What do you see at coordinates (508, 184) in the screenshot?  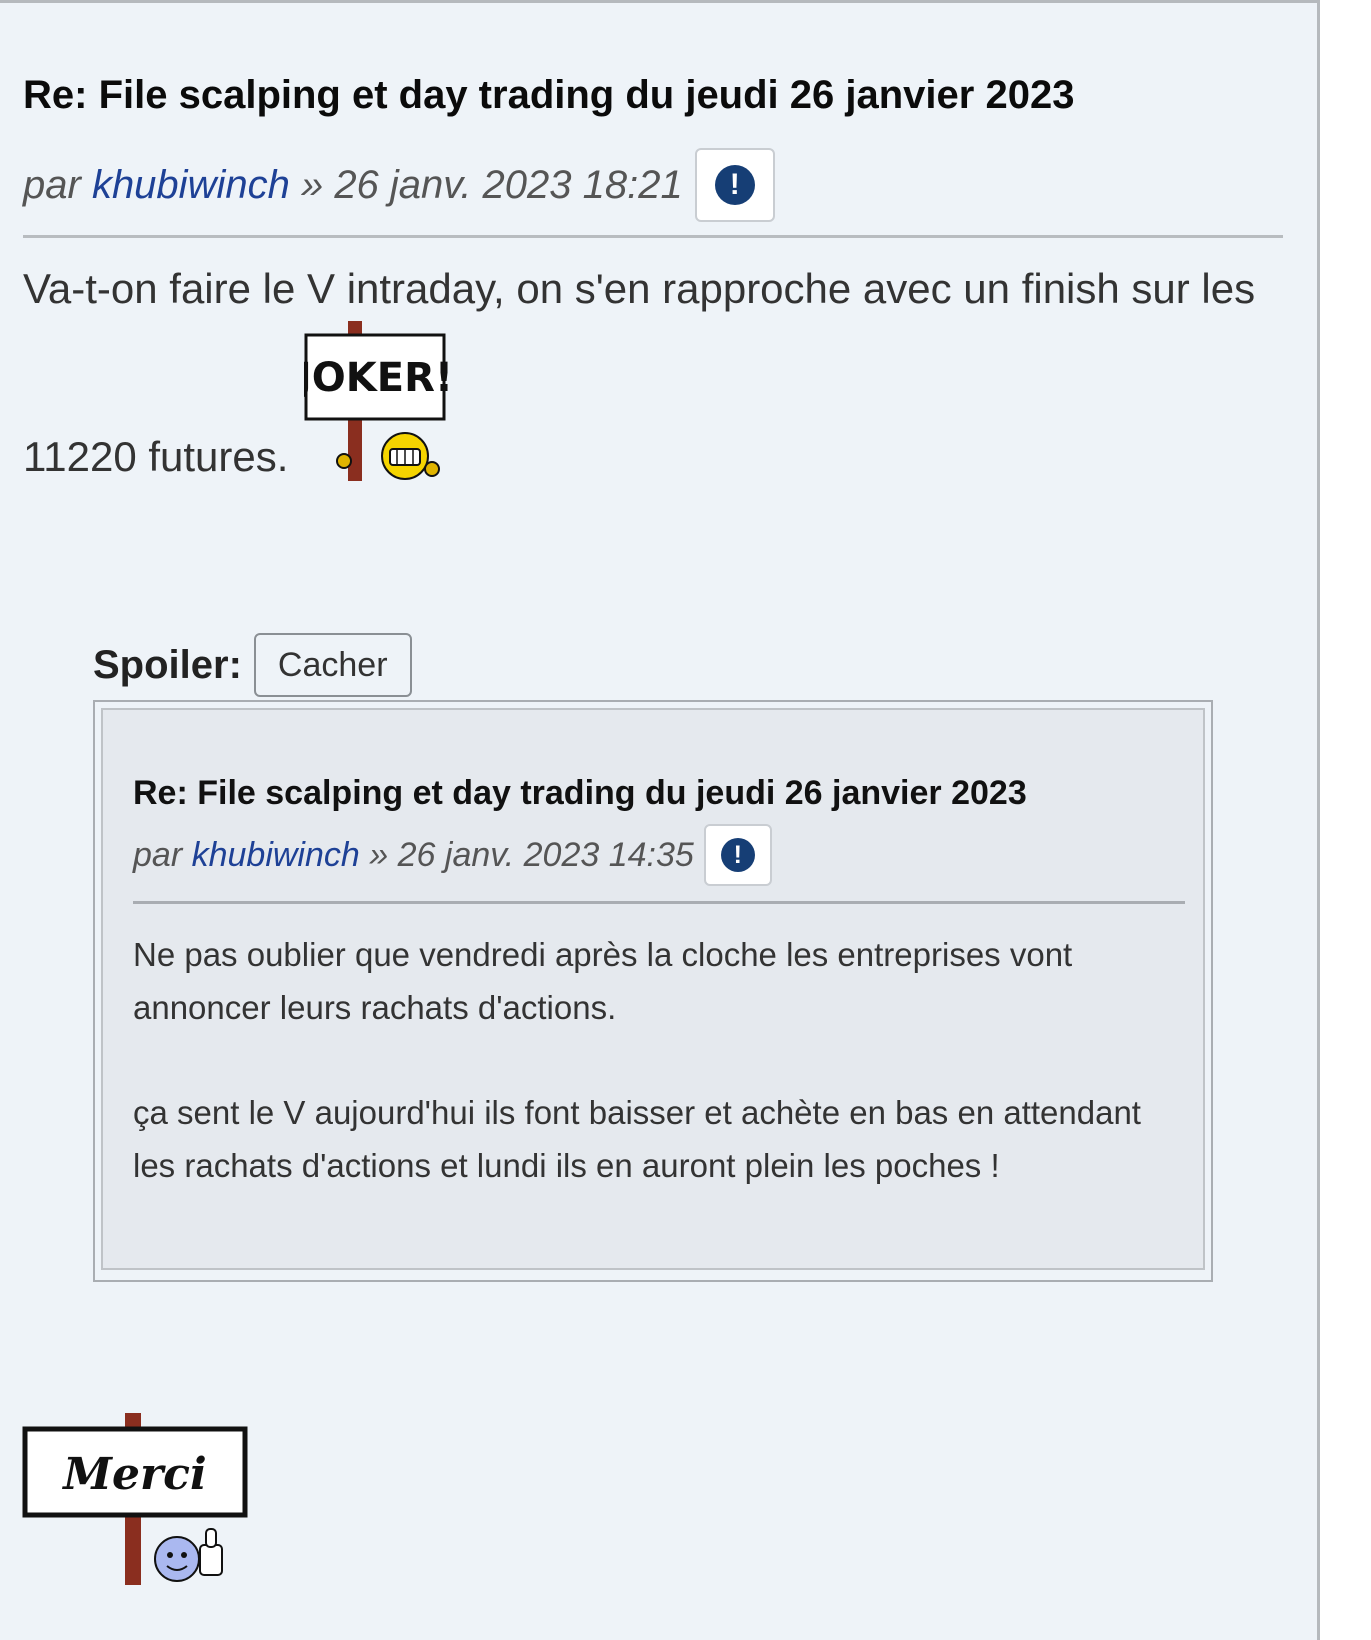 I see `post-date: 26 janv. 2023 18:21` at bounding box center [508, 184].